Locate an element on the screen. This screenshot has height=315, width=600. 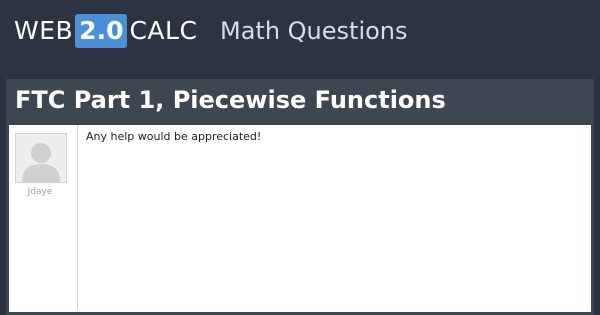
question-title-bar: FTC Part 1, Piecewise Functions is located at coordinates (300, 100).